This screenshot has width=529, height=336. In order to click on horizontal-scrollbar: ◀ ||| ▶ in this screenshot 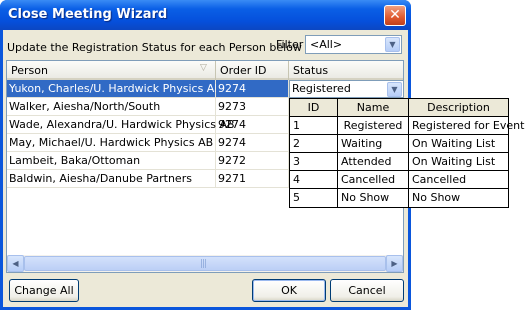, I will do `click(205, 263)`.